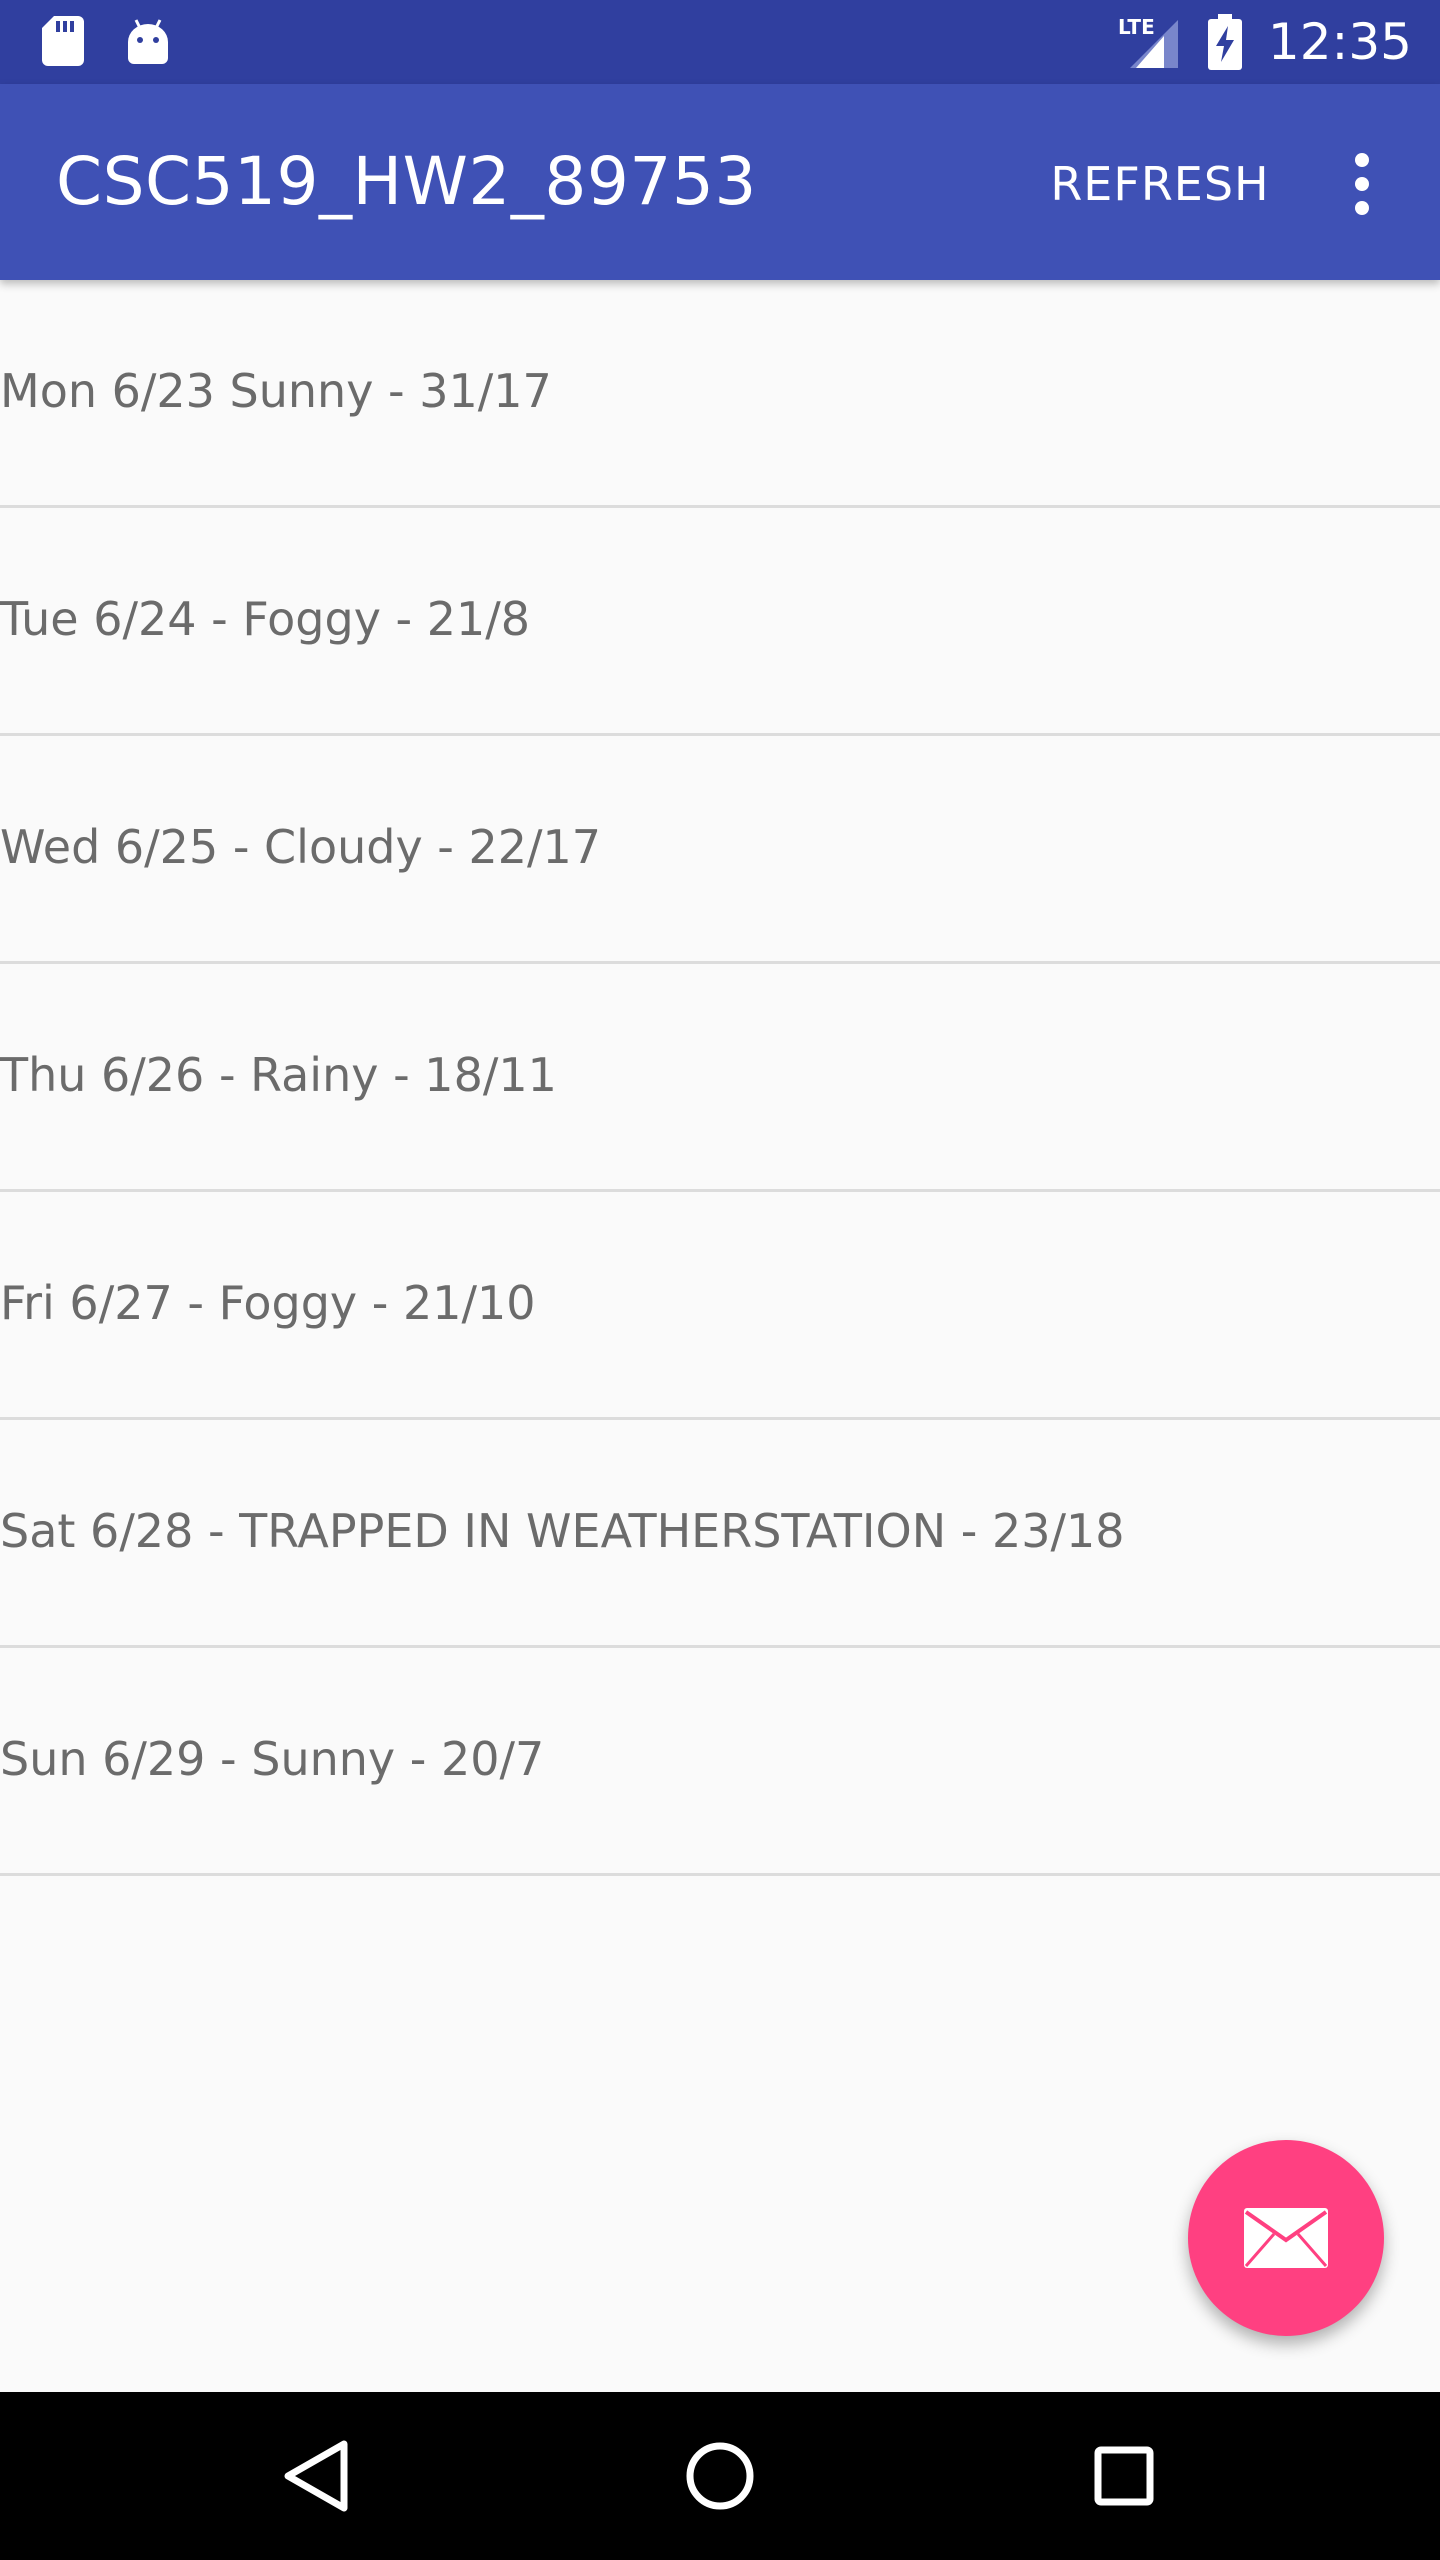  I want to click on android-icon, so click(148, 41).